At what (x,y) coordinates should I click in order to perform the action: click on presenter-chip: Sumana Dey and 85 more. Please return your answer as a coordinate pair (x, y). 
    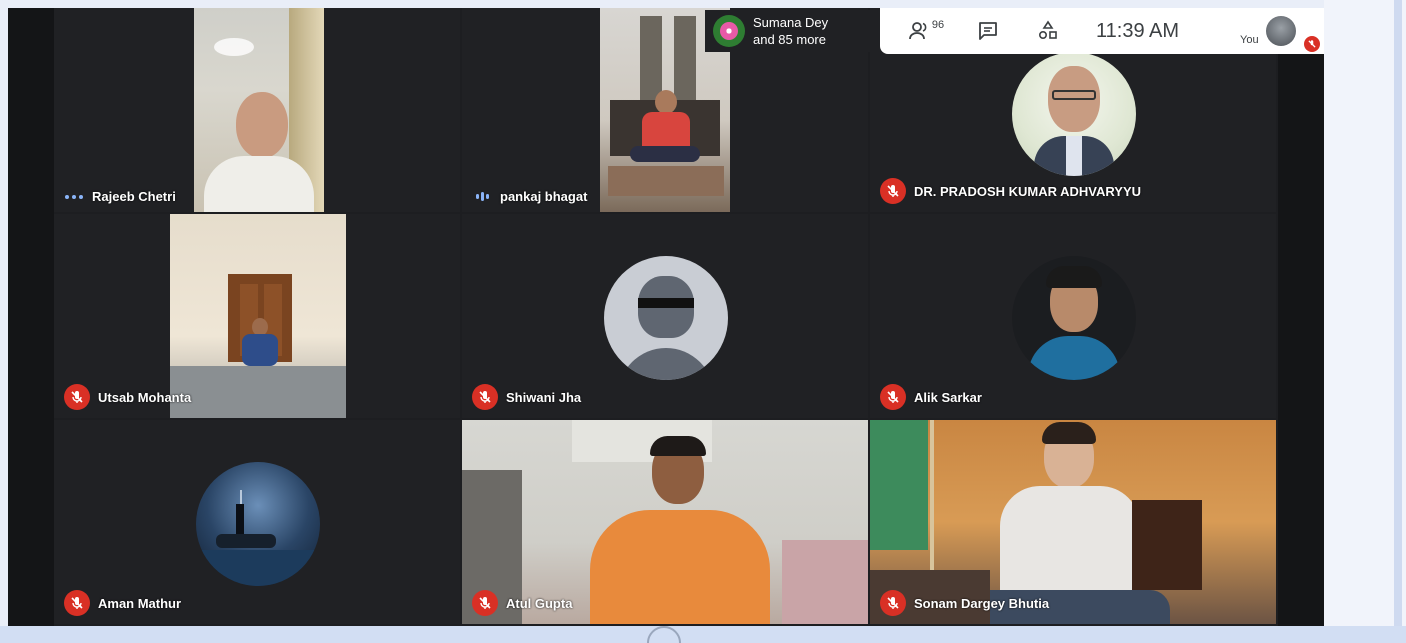
    Looking at the image, I should click on (792, 31).